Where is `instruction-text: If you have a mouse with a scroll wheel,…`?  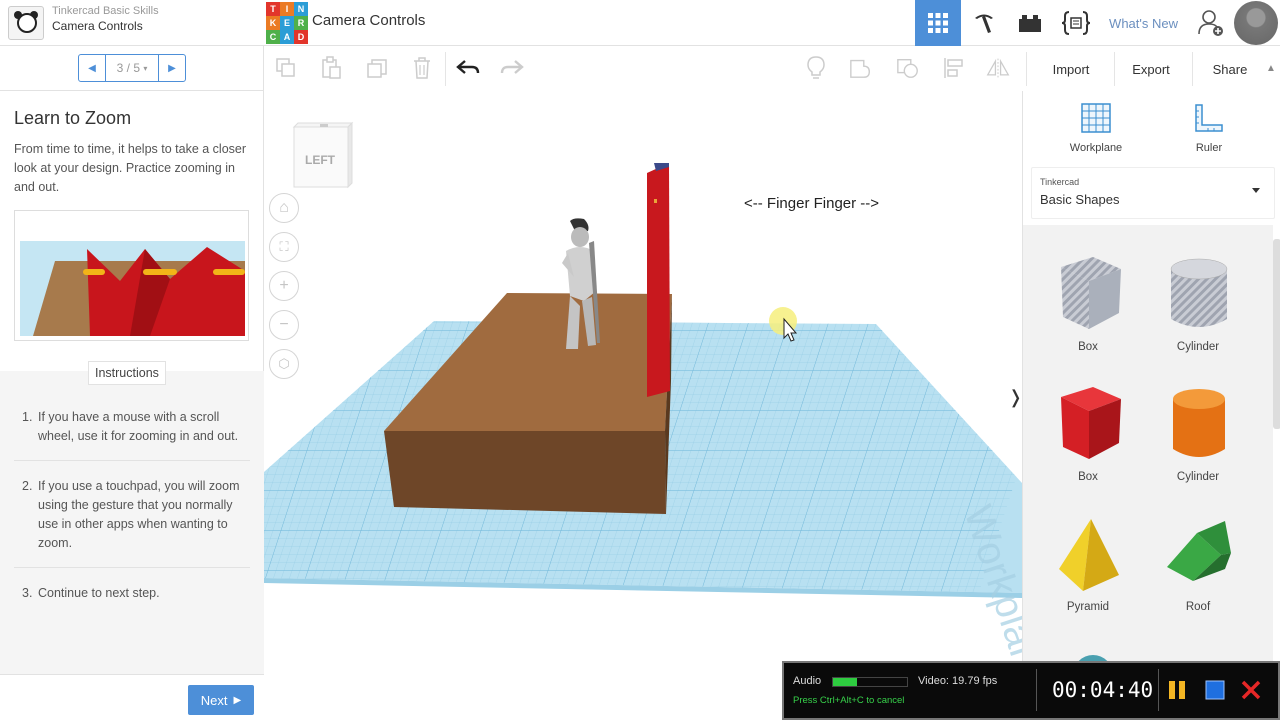 instruction-text: If you have a mouse with a scroll wheel,… is located at coordinates (138, 426).